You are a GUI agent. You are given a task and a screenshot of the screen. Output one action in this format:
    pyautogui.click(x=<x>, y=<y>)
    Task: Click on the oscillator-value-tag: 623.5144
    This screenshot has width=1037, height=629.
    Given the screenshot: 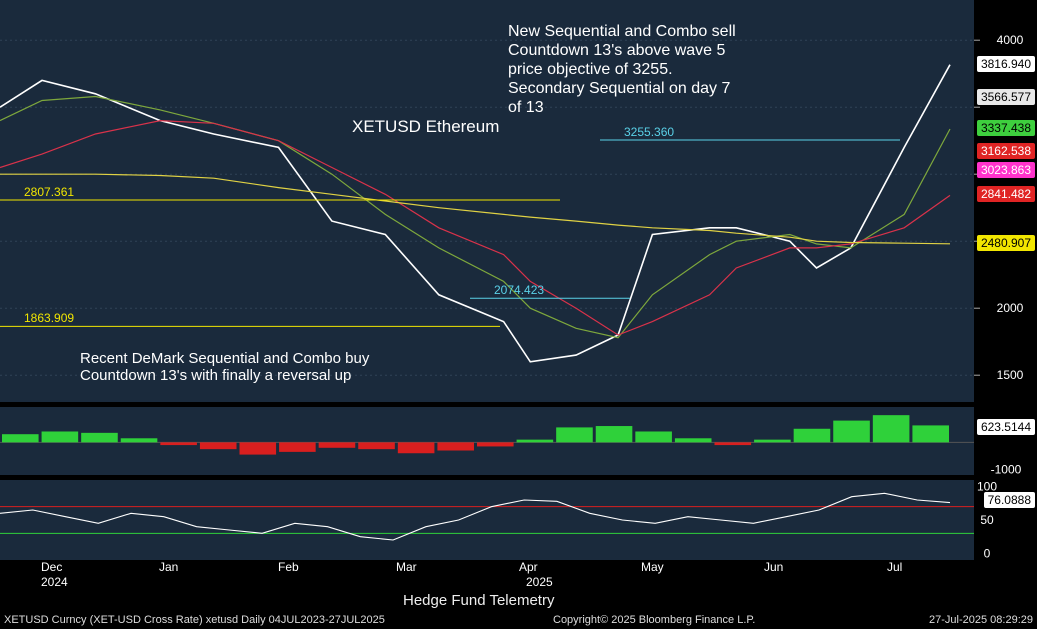 What is the action you would take?
    pyautogui.click(x=1005, y=427)
    